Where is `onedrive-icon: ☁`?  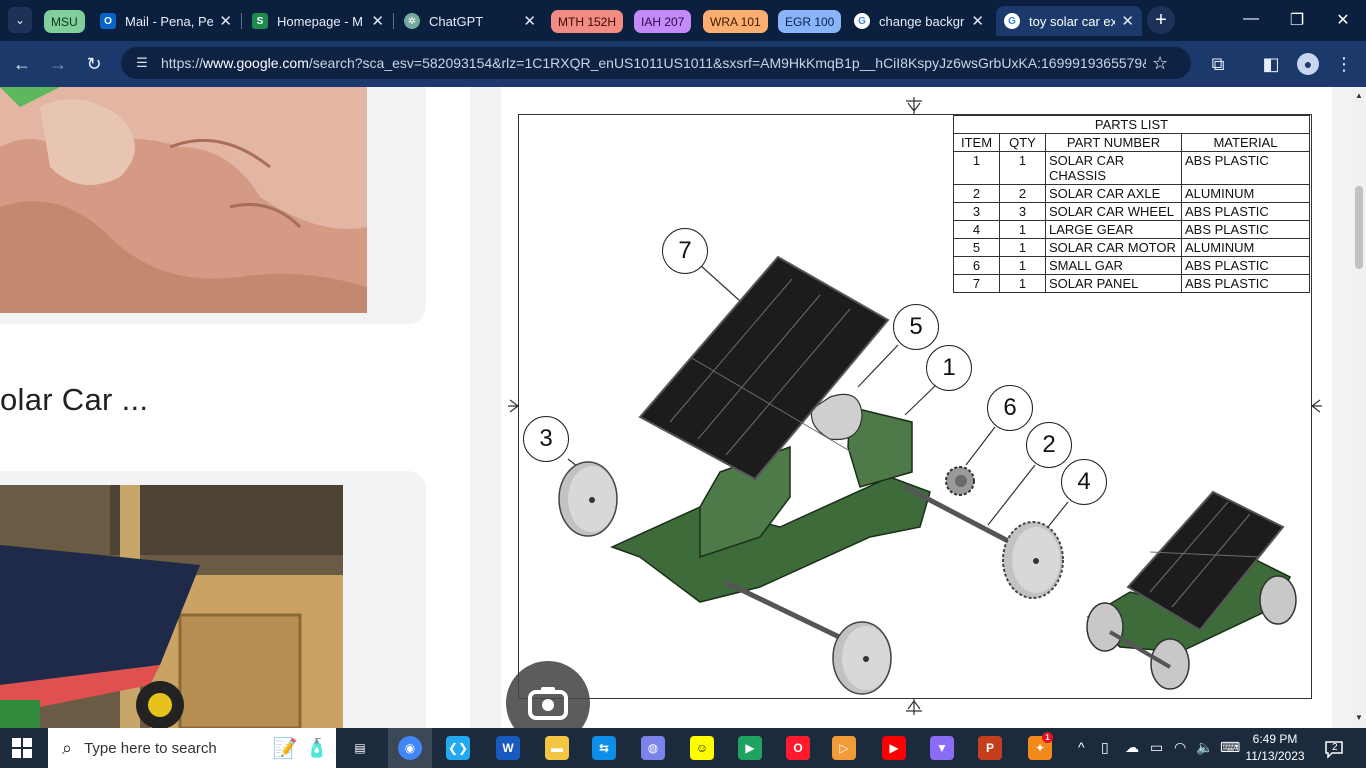 onedrive-icon: ☁ is located at coordinates (1132, 747).